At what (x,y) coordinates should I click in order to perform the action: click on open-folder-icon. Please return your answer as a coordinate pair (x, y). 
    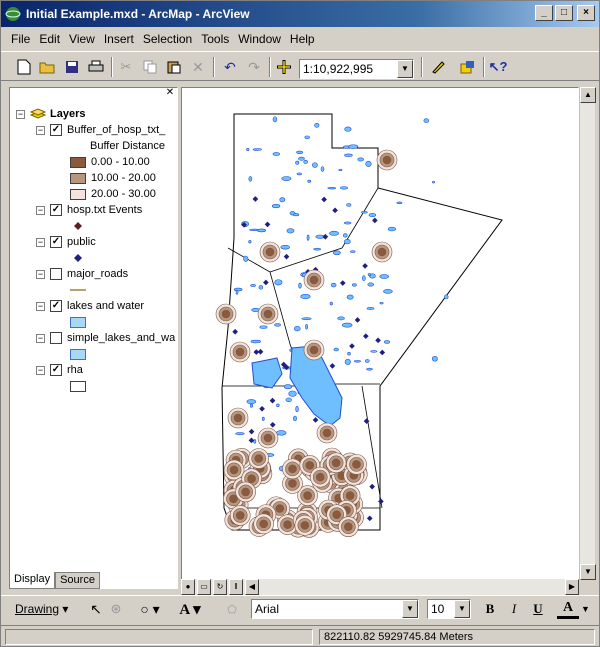
    Looking at the image, I should click on (48, 67).